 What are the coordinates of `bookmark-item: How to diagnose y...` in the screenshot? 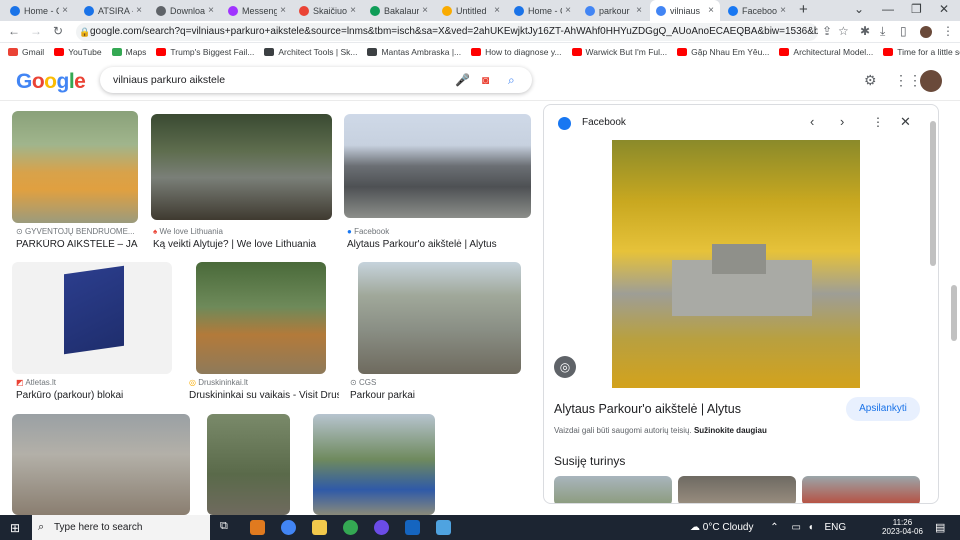 It's located at (516, 52).